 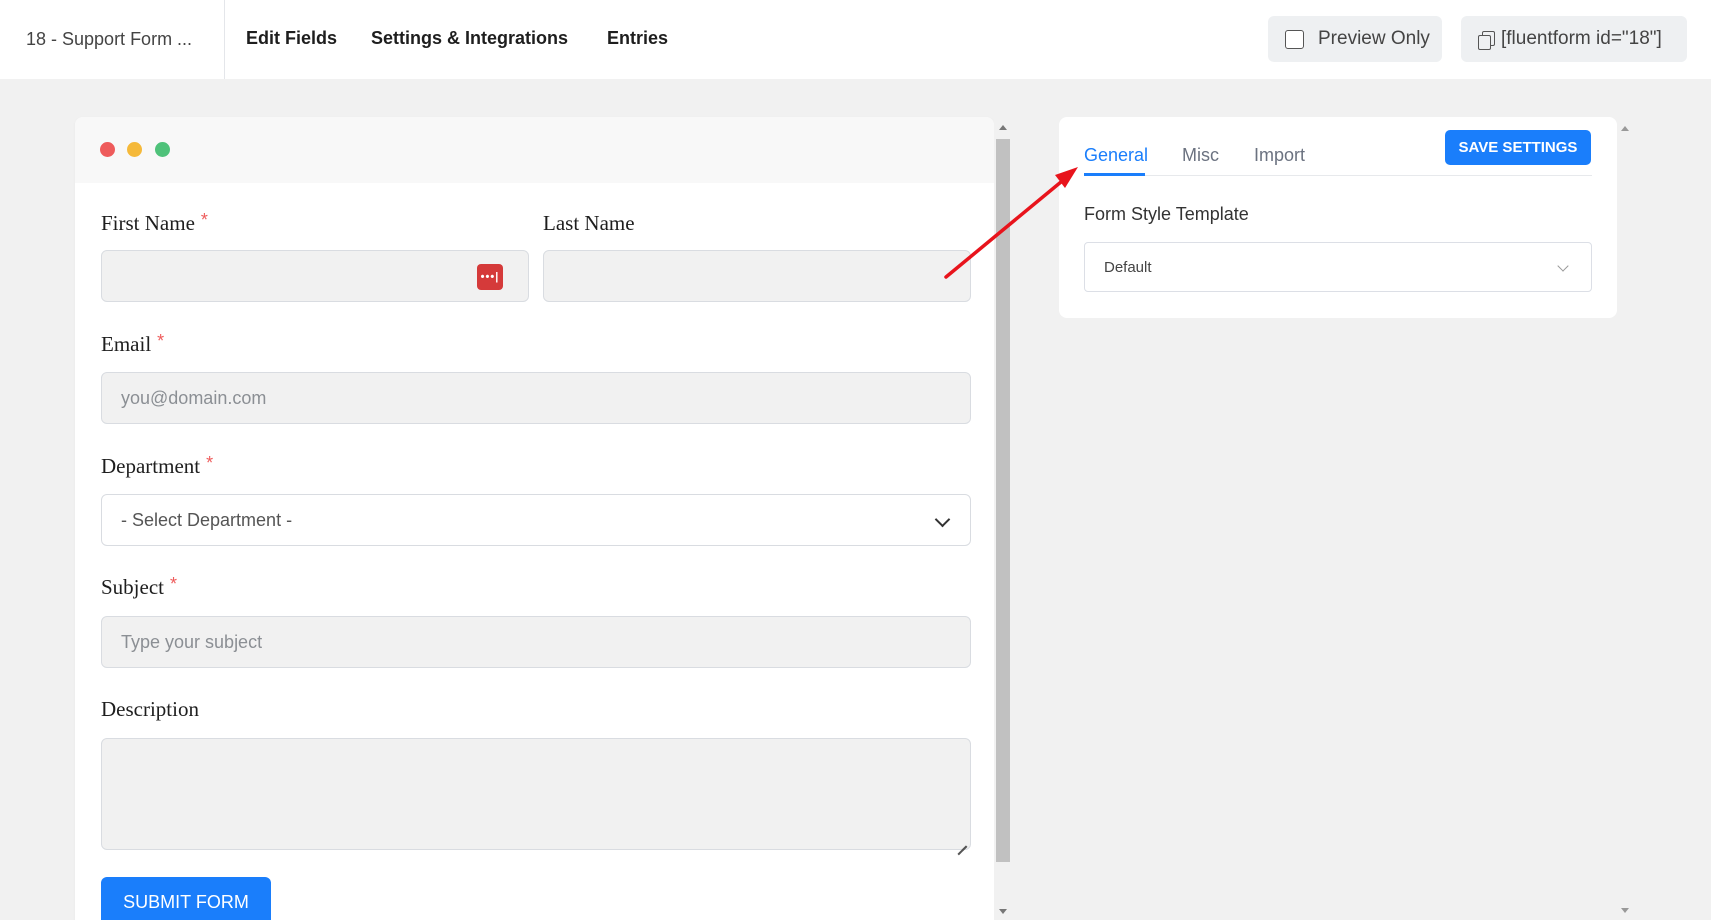 I want to click on scrollbar-thumb, so click(x=1003, y=500).